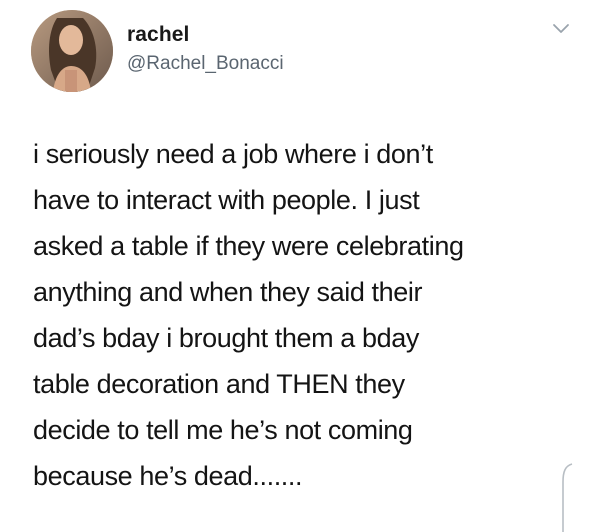  Describe the element at coordinates (205, 49) in the screenshot. I see `user-info: rachel @Rachel_Bonacci` at that location.